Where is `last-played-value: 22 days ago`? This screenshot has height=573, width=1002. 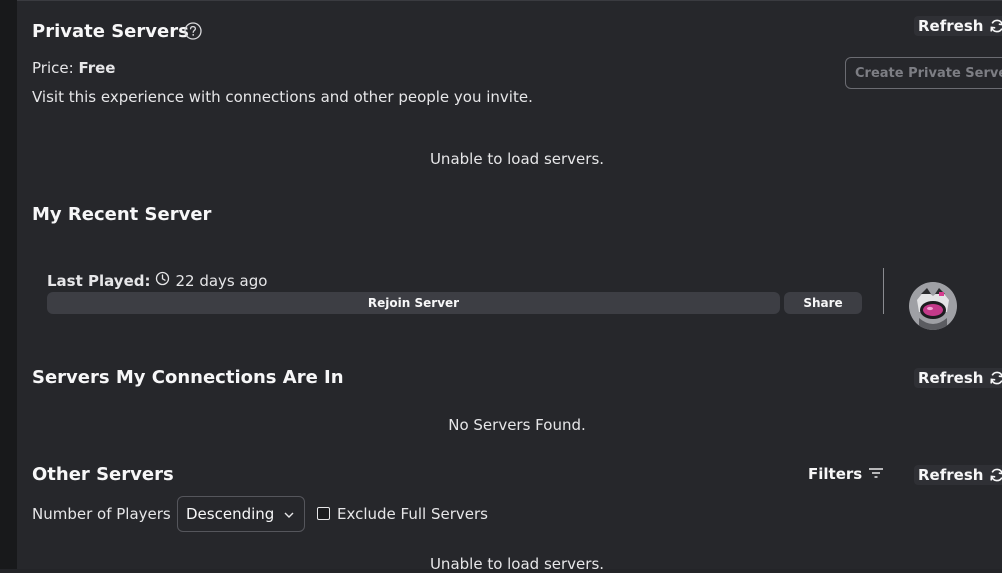
last-played-value: 22 days ago is located at coordinates (221, 280).